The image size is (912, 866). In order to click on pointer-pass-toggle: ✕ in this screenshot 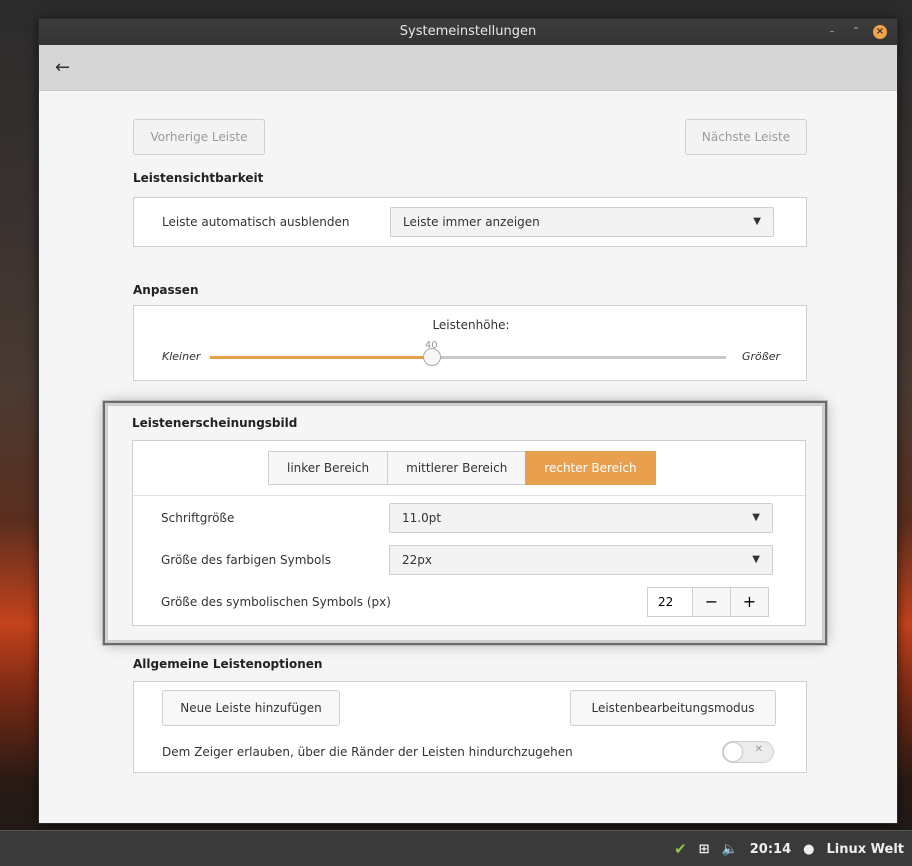, I will do `click(748, 752)`.